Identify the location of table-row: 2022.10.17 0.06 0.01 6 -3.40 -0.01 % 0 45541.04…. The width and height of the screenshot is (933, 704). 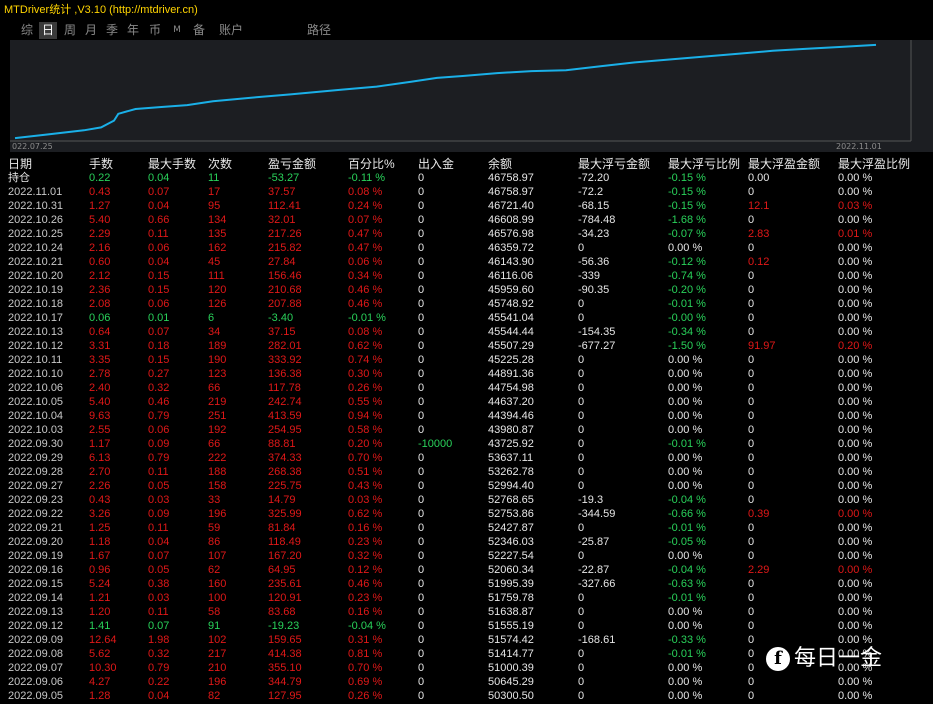
(466, 318).